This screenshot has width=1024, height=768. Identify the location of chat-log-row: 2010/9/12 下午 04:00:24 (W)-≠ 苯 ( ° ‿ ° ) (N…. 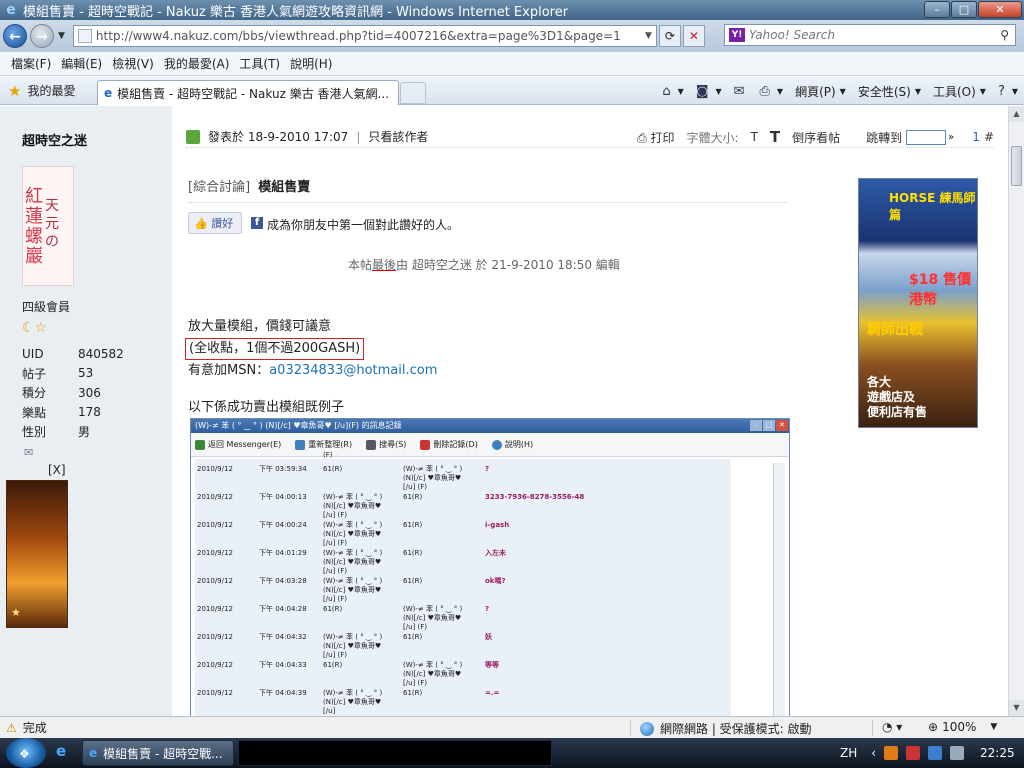
(463, 531).